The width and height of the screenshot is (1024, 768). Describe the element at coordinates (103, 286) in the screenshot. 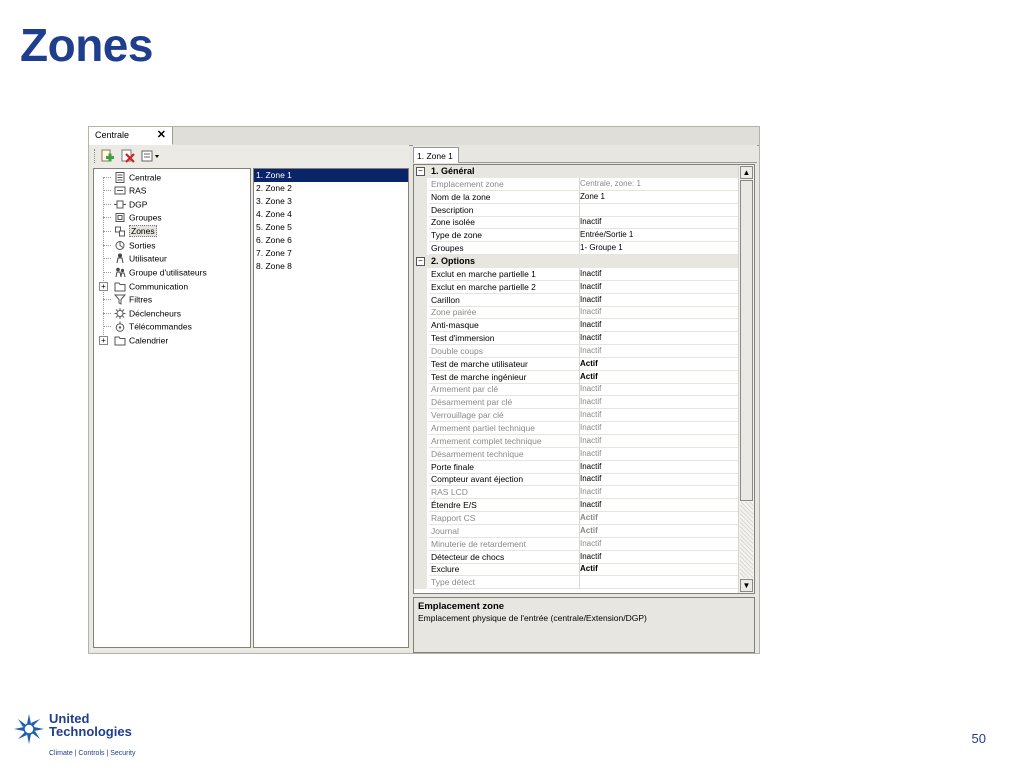

I see `expand-communication-icon: +` at that location.